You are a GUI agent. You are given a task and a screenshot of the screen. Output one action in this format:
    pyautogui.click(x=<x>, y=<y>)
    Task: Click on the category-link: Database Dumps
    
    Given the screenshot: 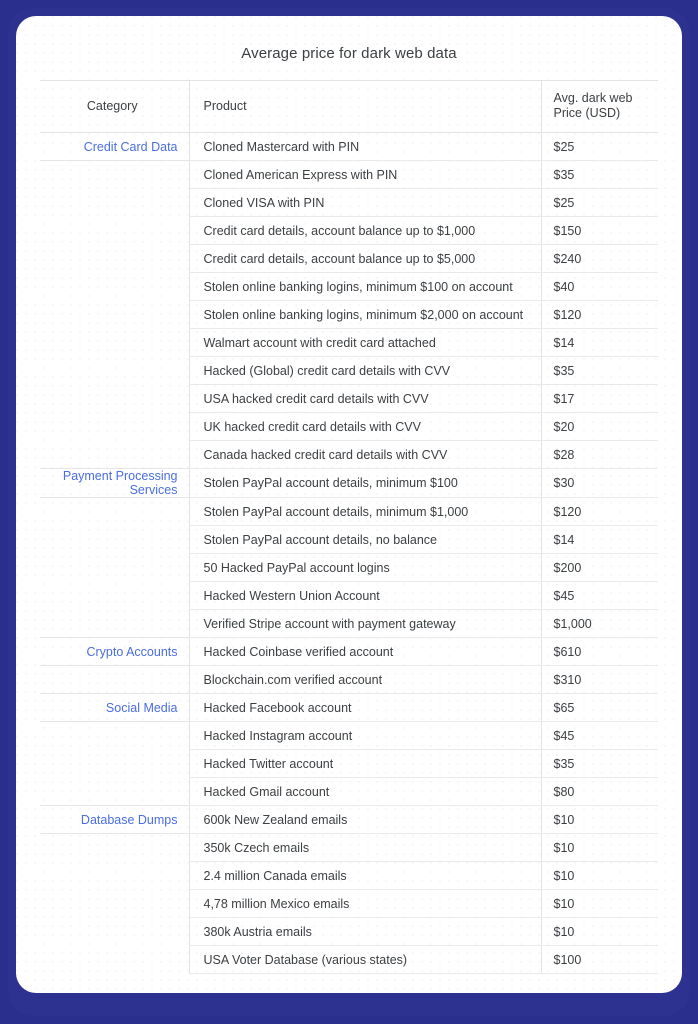 What is the action you would take?
    pyautogui.click(x=114, y=819)
    